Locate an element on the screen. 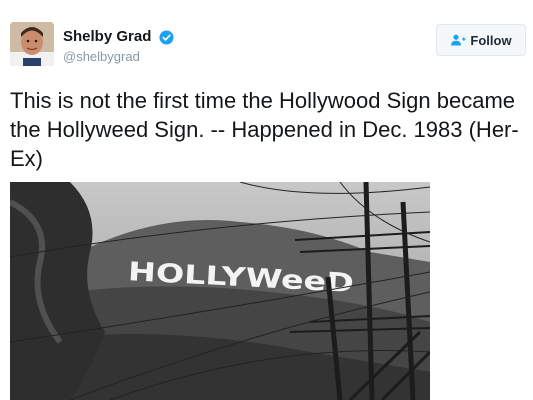 Image resolution: width=533 pixels, height=400 pixels. author-display-name: Shelby Grad is located at coordinates (107, 37).